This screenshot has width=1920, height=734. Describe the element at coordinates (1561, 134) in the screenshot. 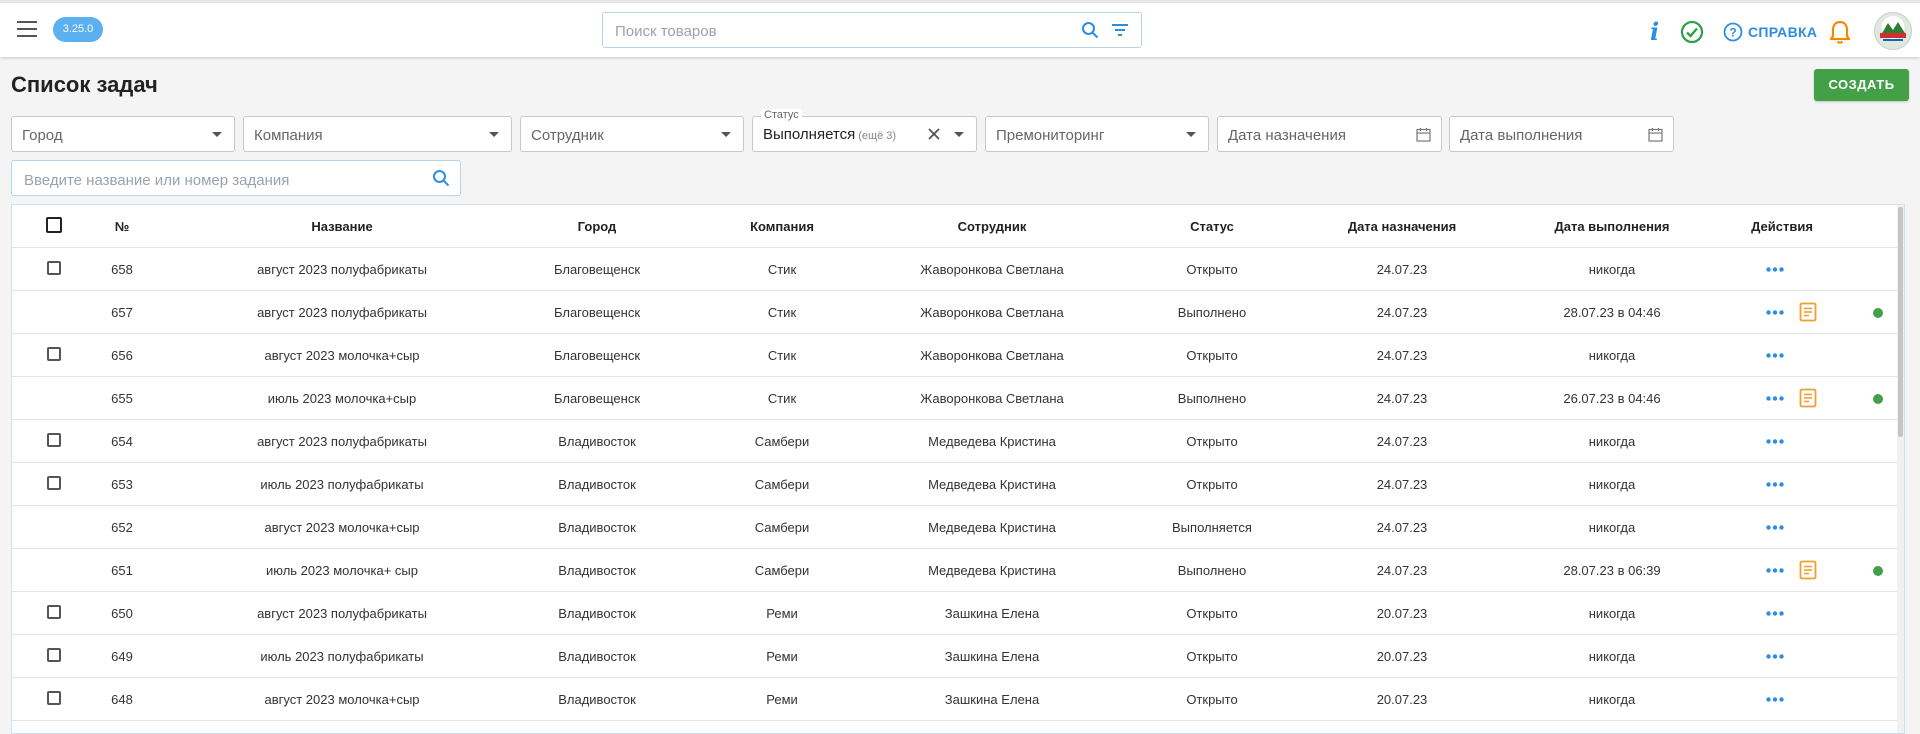

I see `done-date-filter: Дата выполнения` at that location.